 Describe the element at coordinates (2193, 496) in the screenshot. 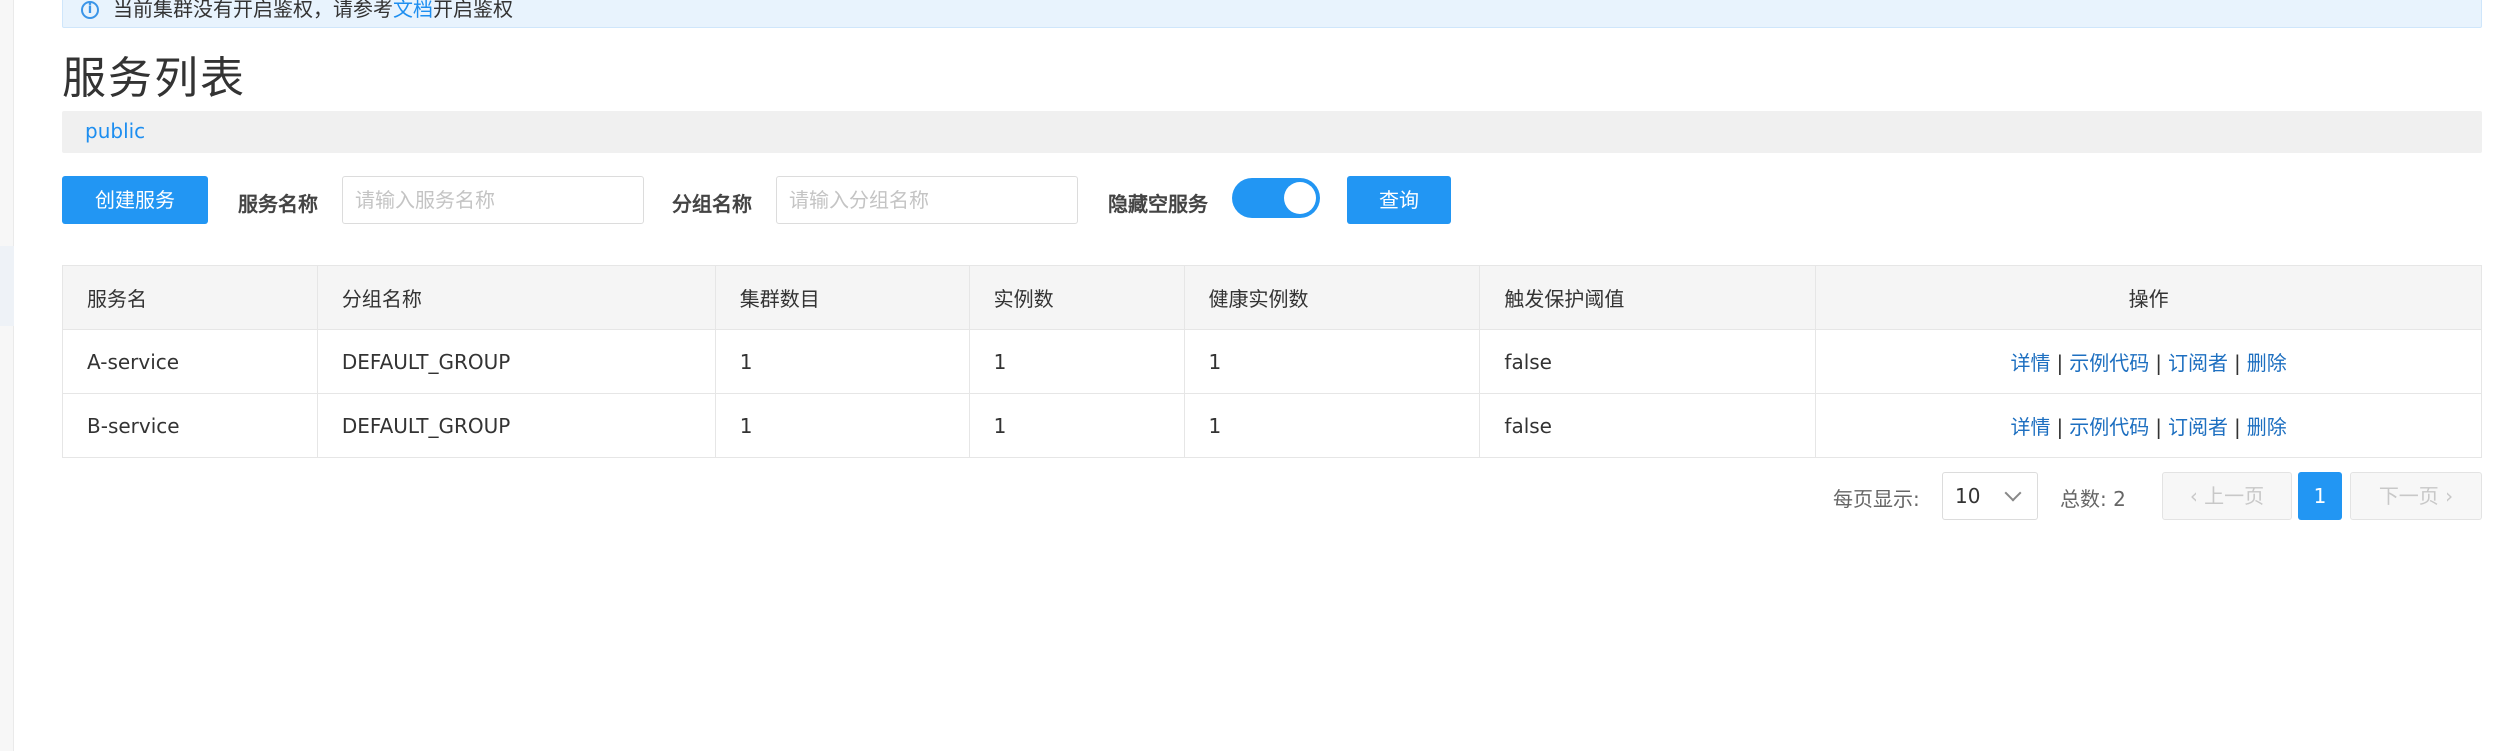

I see `chevron-left-icon: ‹` at that location.